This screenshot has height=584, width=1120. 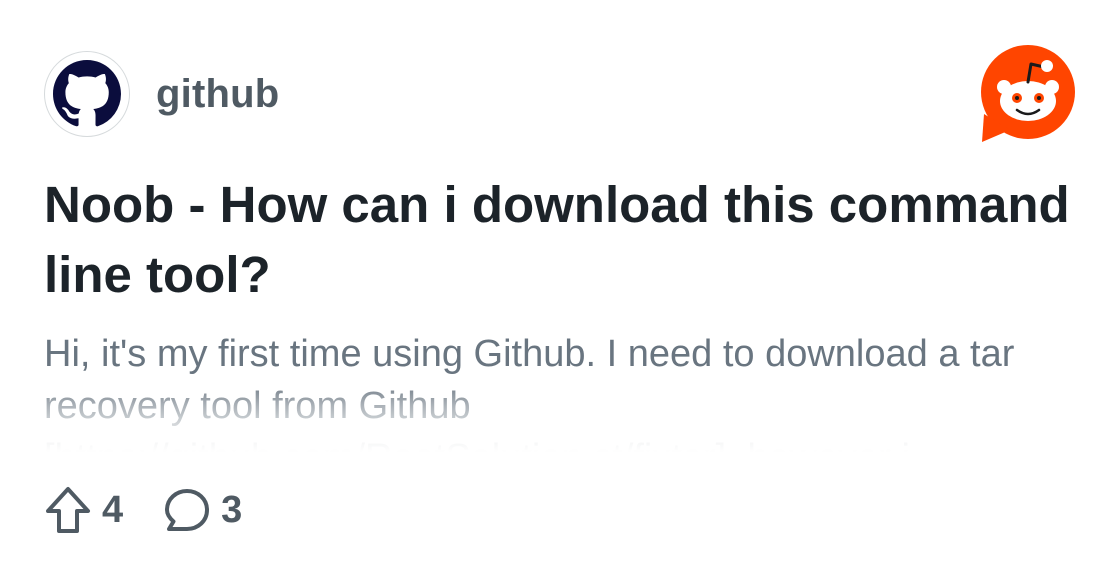 What do you see at coordinates (232, 510) in the screenshot?
I see `comment-count: 3` at bounding box center [232, 510].